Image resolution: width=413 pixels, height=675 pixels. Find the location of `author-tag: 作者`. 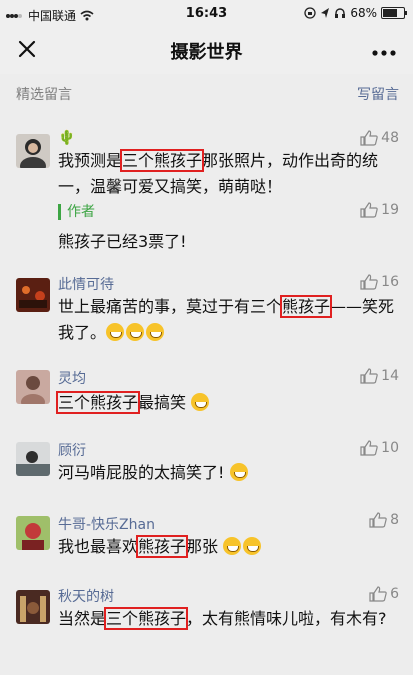

author-tag: 作者 is located at coordinates (76, 212).